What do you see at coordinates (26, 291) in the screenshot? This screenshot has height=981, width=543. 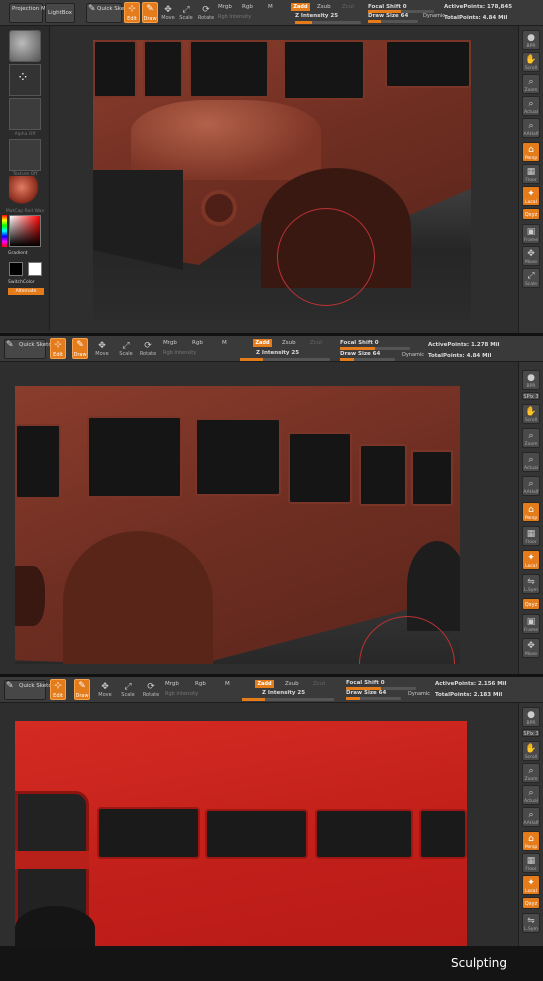 I see `alternate-button: Alternate` at bounding box center [26, 291].